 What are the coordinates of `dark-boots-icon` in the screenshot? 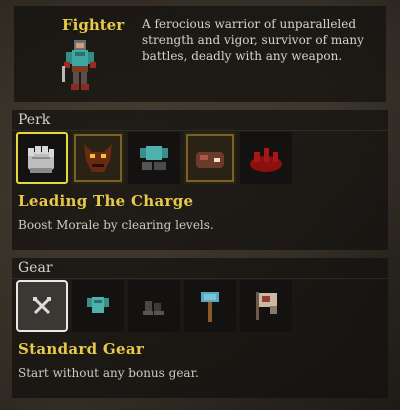 It's located at (153, 308).